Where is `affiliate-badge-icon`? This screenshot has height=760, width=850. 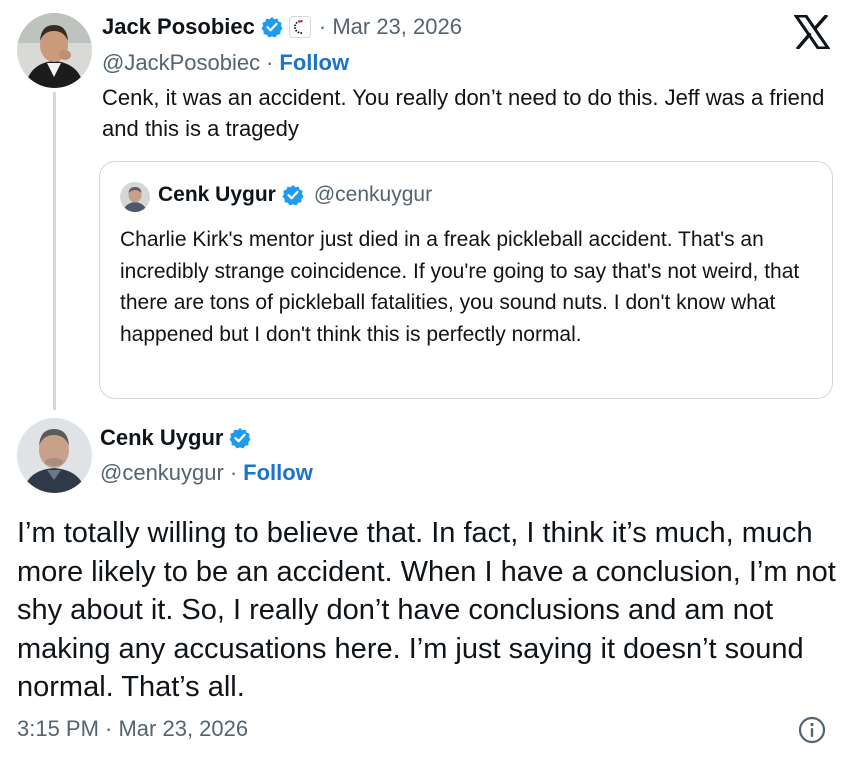
affiliate-badge-icon is located at coordinates (299, 27).